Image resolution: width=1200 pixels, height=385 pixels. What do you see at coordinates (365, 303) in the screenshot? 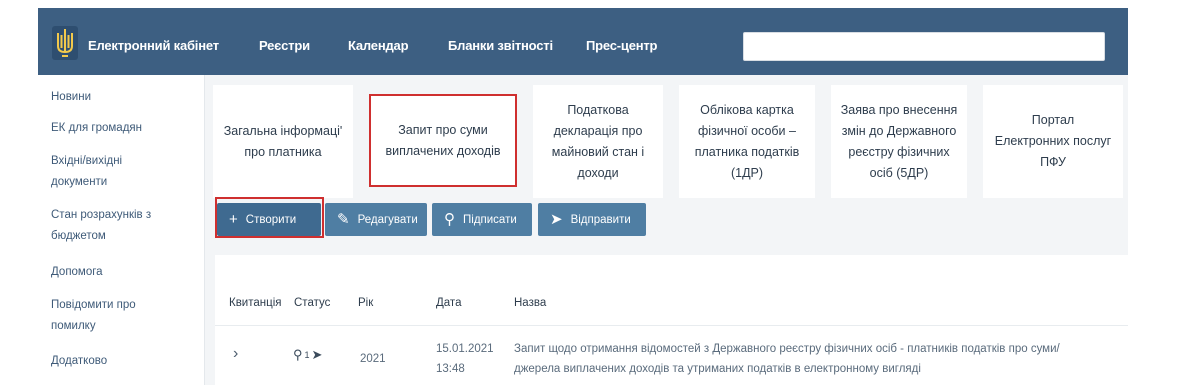
I see `column-header-year: Рік` at bounding box center [365, 303].